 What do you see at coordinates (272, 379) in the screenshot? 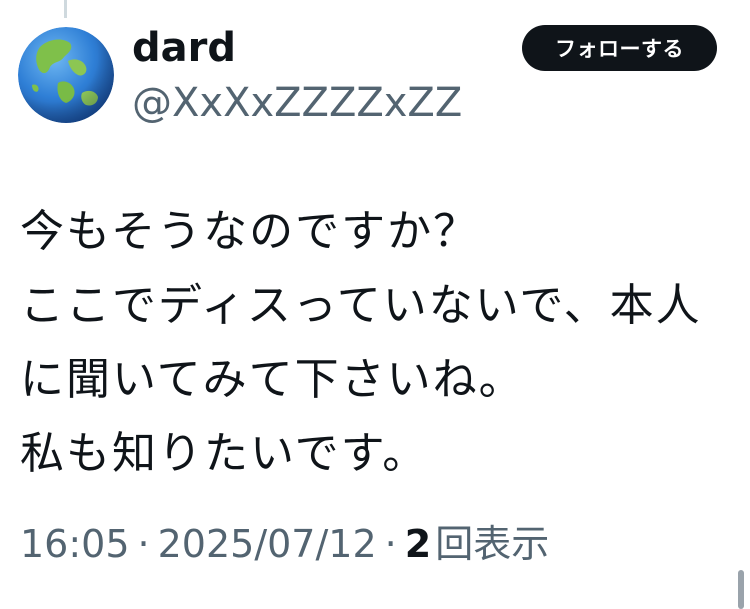
I see `tweet-text-line: に聞いてみて下さいね。` at bounding box center [272, 379].